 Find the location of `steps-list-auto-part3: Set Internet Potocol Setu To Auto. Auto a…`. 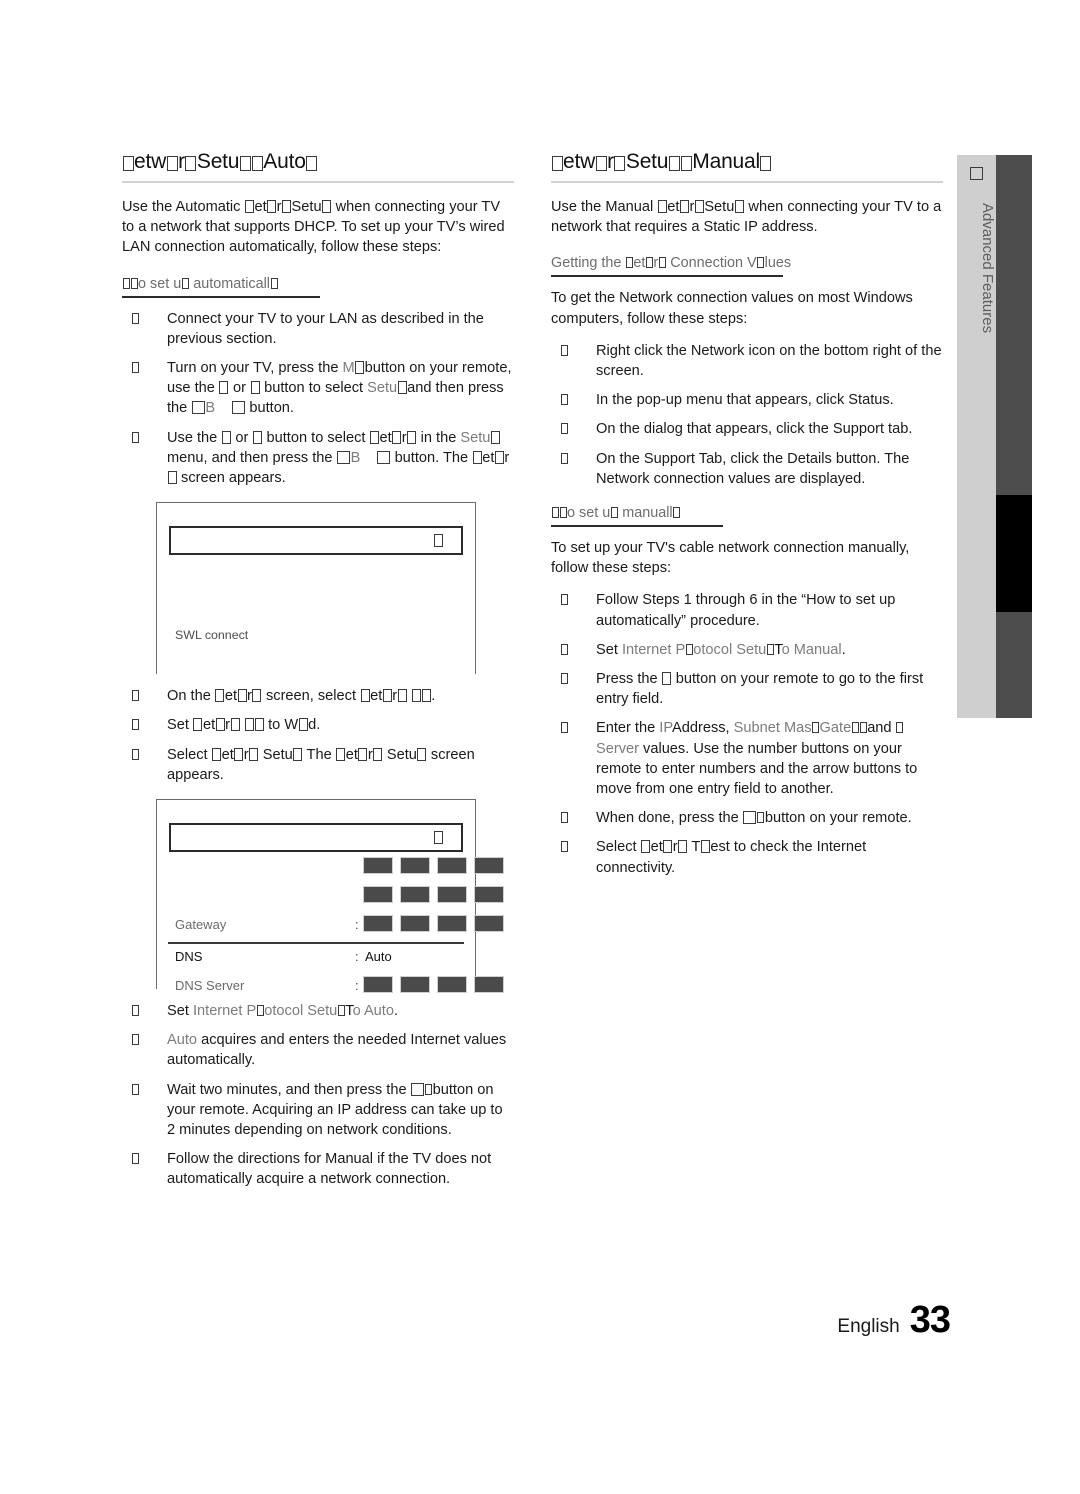

steps-list-auto-part3: Set Internet Potocol Setu To Auto. Auto a… is located at coordinates (318, 1095).